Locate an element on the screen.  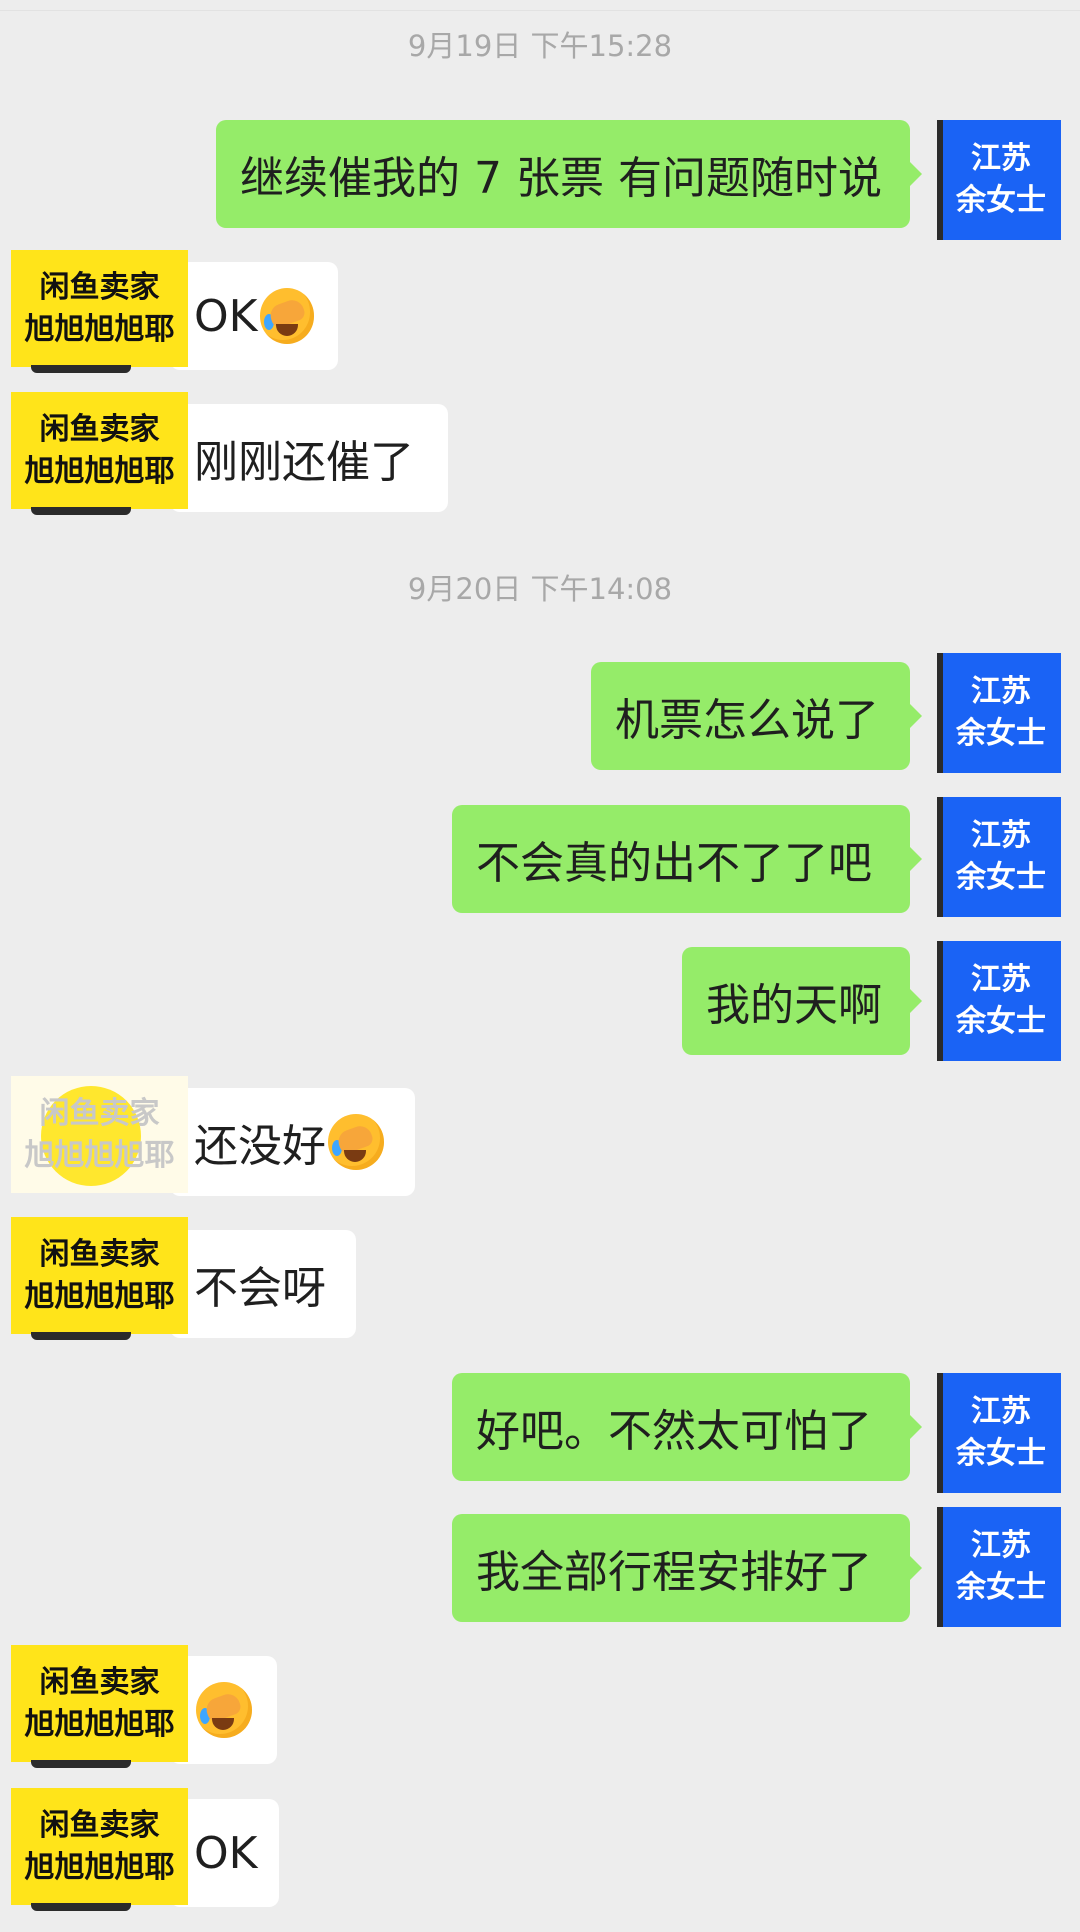
message-bubble: 还没好 is located at coordinates (292, 1142).